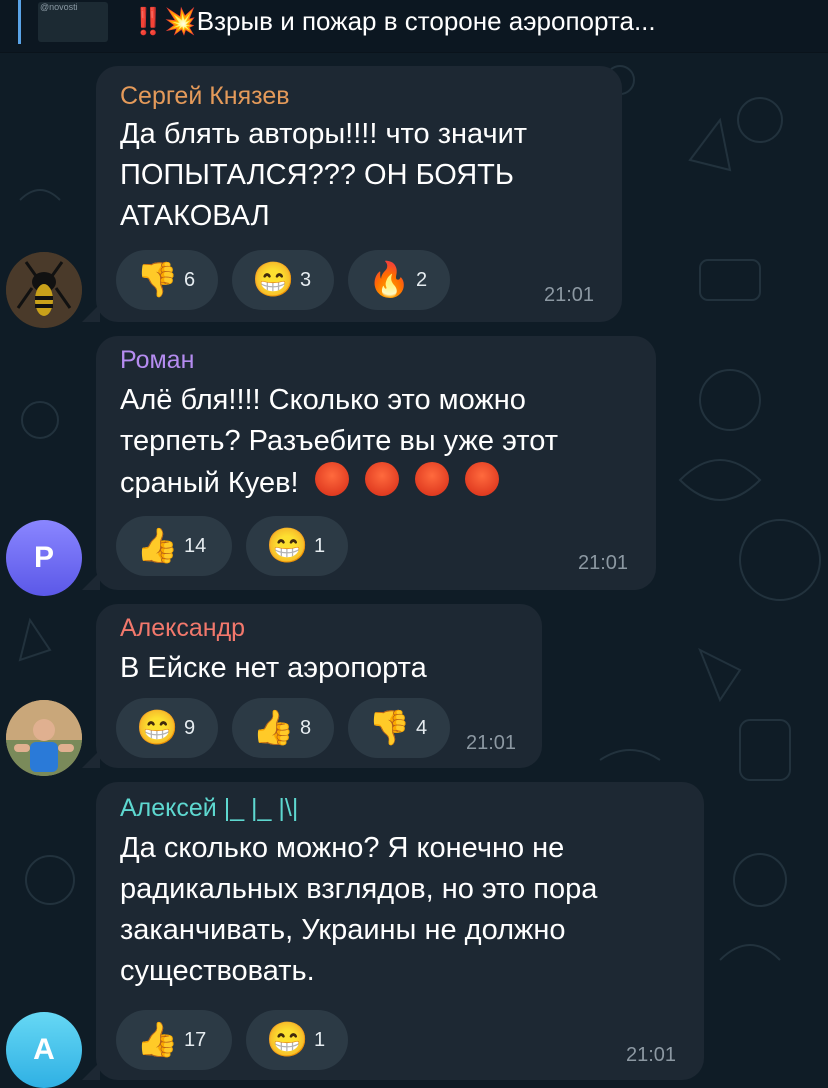  I want to click on message-line-with-emojis: сраный Куев!, so click(380, 483).